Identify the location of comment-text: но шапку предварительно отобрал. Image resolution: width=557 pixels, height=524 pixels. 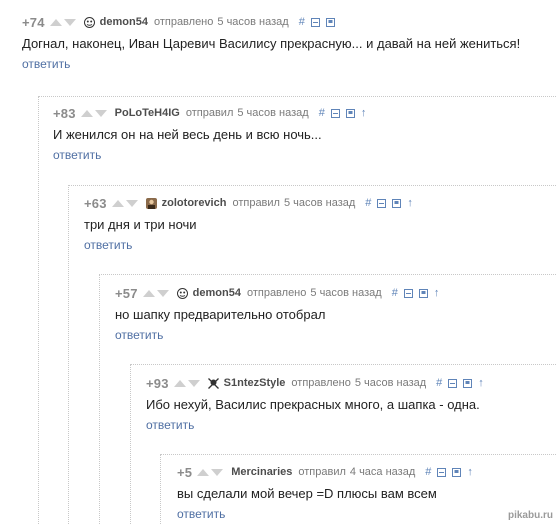
(220, 314).